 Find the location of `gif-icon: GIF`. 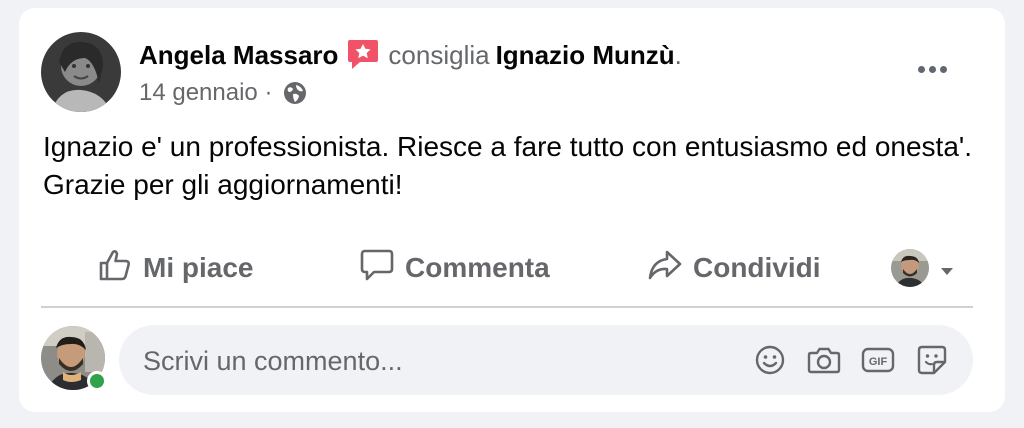

gif-icon: GIF is located at coordinates (878, 360).